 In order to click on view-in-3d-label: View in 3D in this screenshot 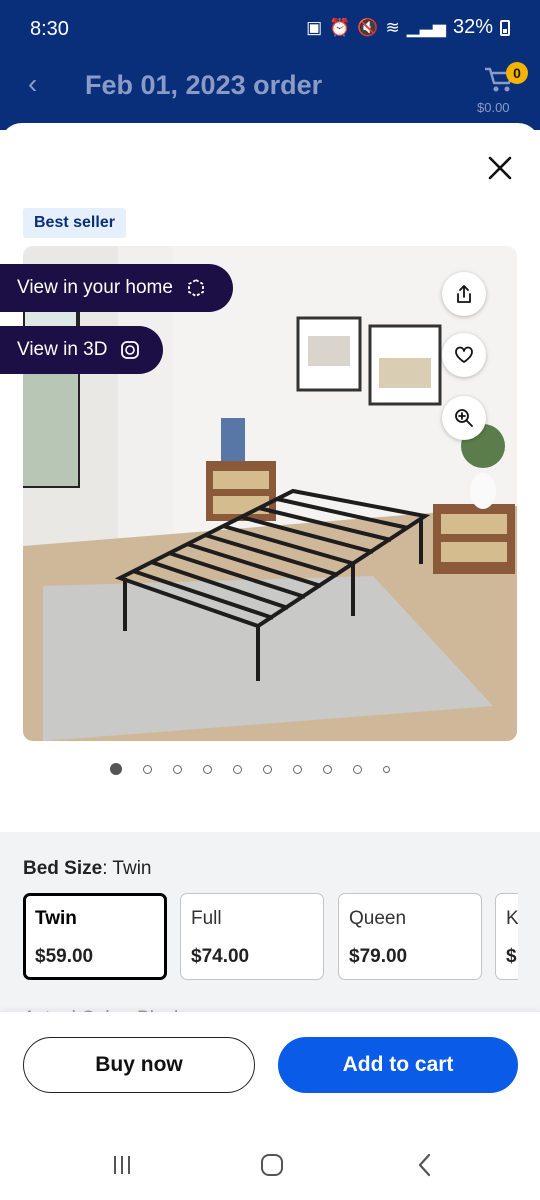, I will do `click(62, 349)`.